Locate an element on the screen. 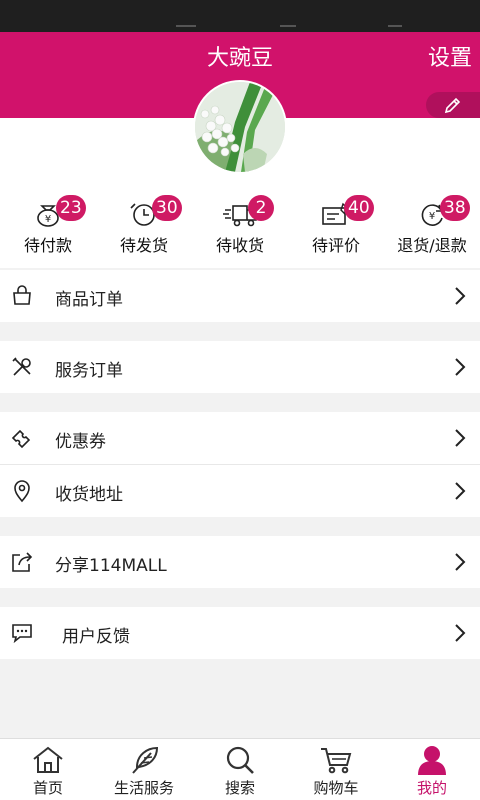  user-icon is located at coordinates (432, 760).